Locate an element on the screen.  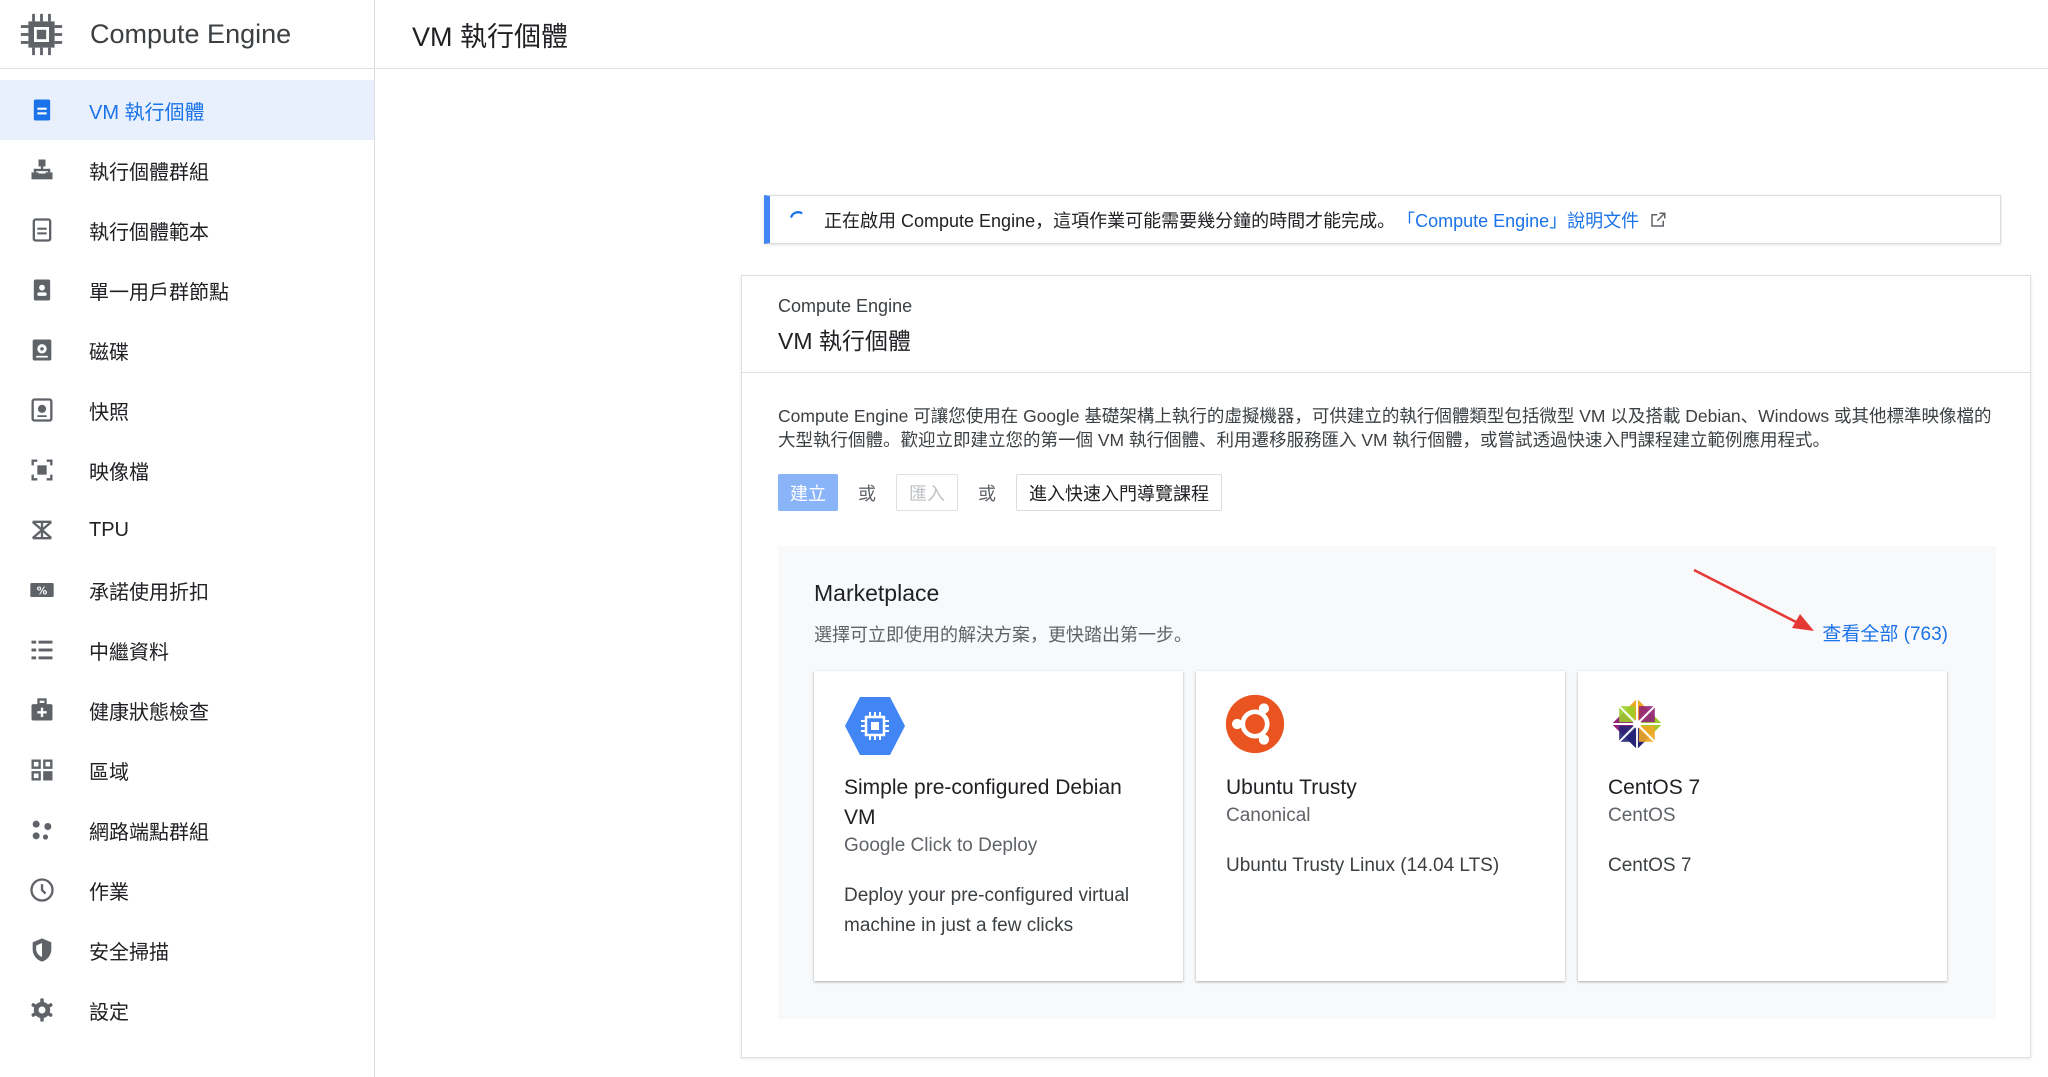
gcp-compute-logo-icon is located at coordinates (875, 726).